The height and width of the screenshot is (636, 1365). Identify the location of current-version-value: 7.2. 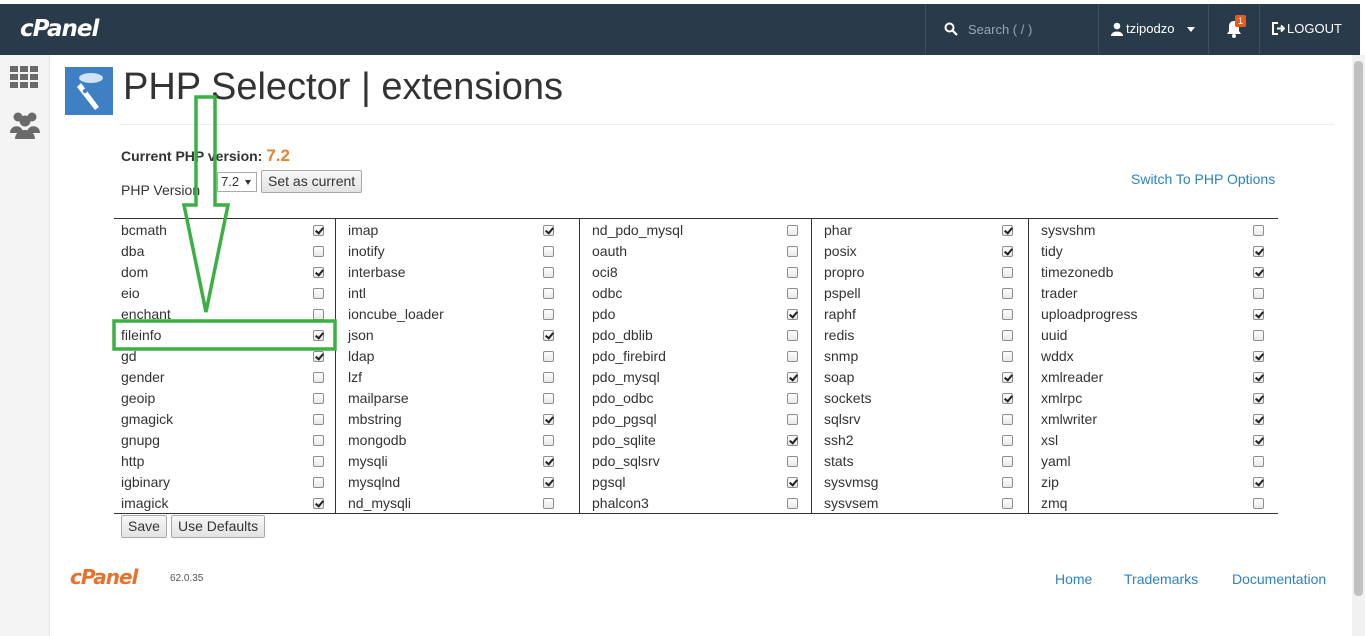
(278, 155).